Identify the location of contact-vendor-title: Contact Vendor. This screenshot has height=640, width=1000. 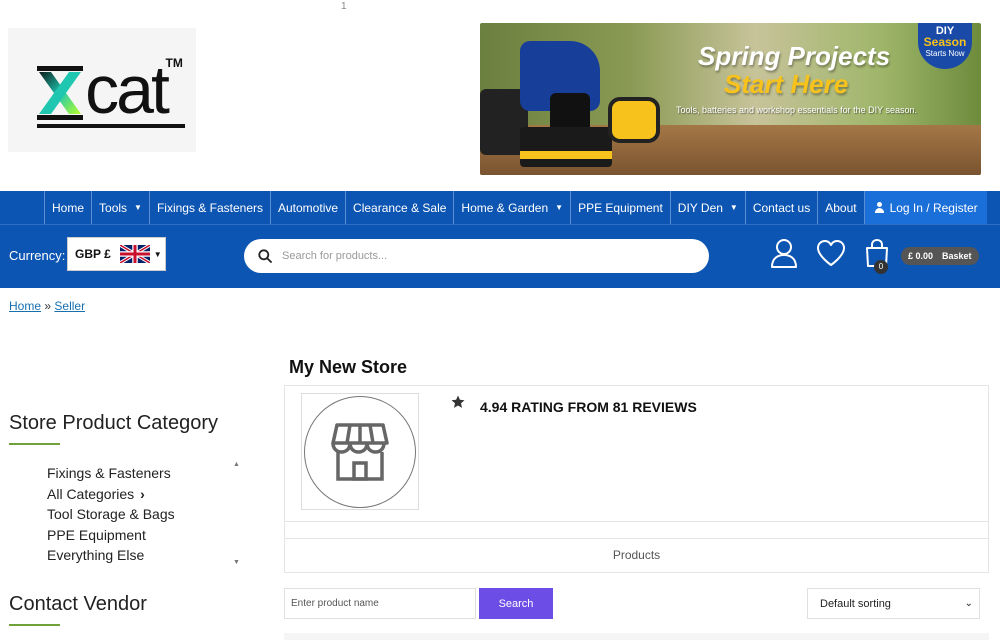
(78, 604).